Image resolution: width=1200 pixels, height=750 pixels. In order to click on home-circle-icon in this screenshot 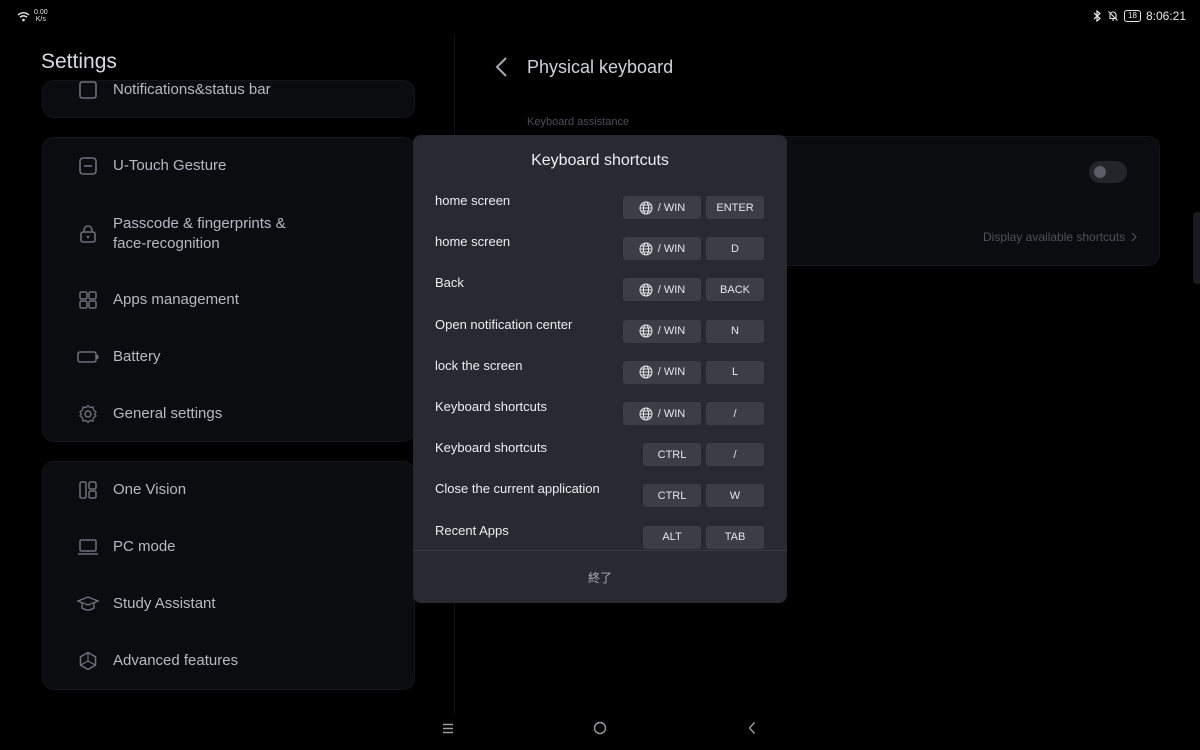, I will do `click(600, 728)`.